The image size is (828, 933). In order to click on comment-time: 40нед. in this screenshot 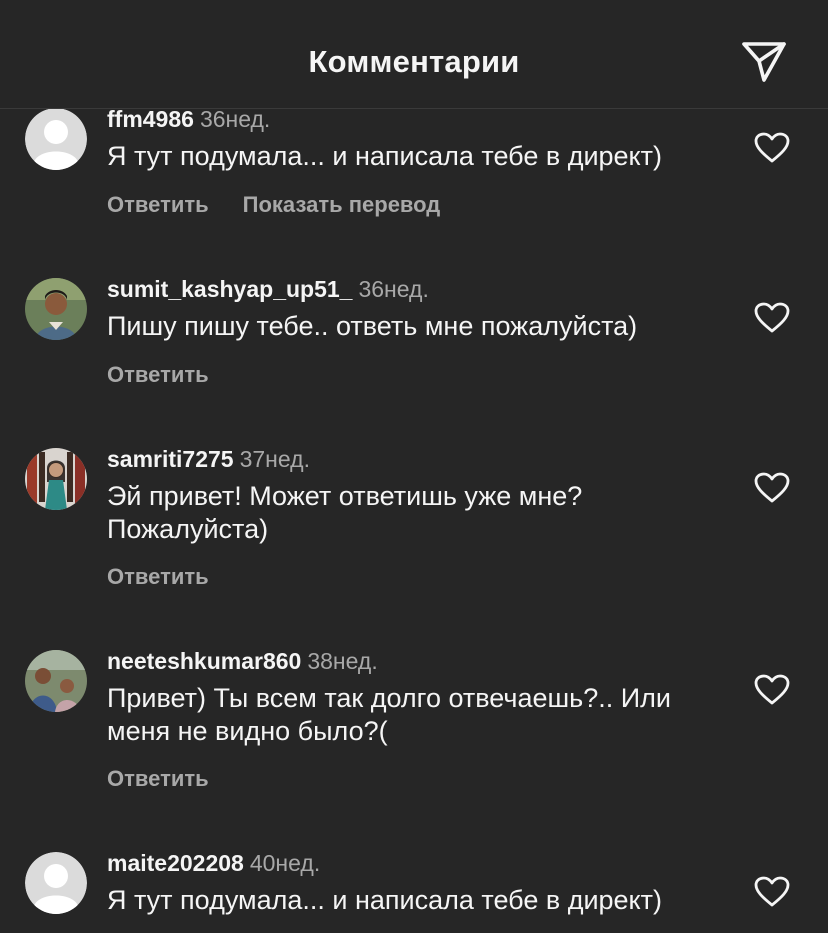, I will do `click(285, 863)`.